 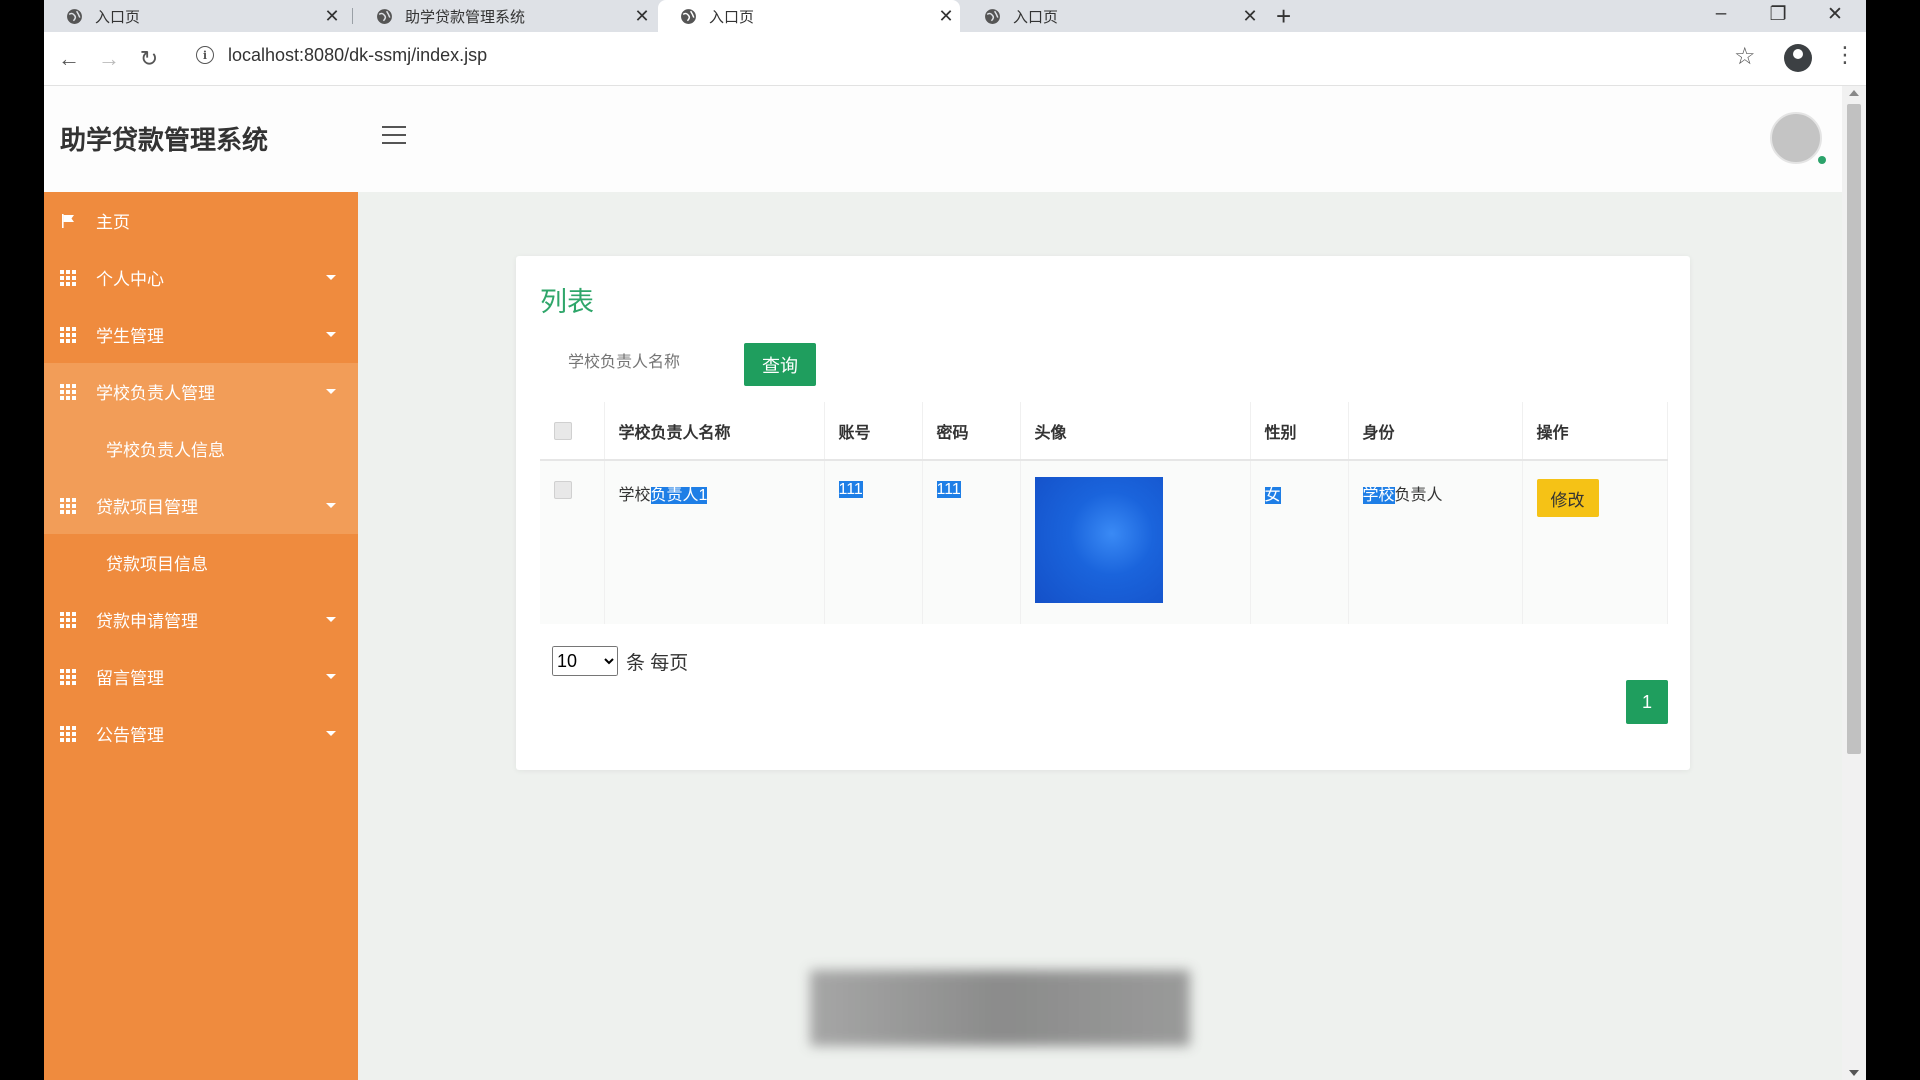 What do you see at coordinates (679, 495) in the screenshot?
I see `name-selected-text: 负责人1` at bounding box center [679, 495].